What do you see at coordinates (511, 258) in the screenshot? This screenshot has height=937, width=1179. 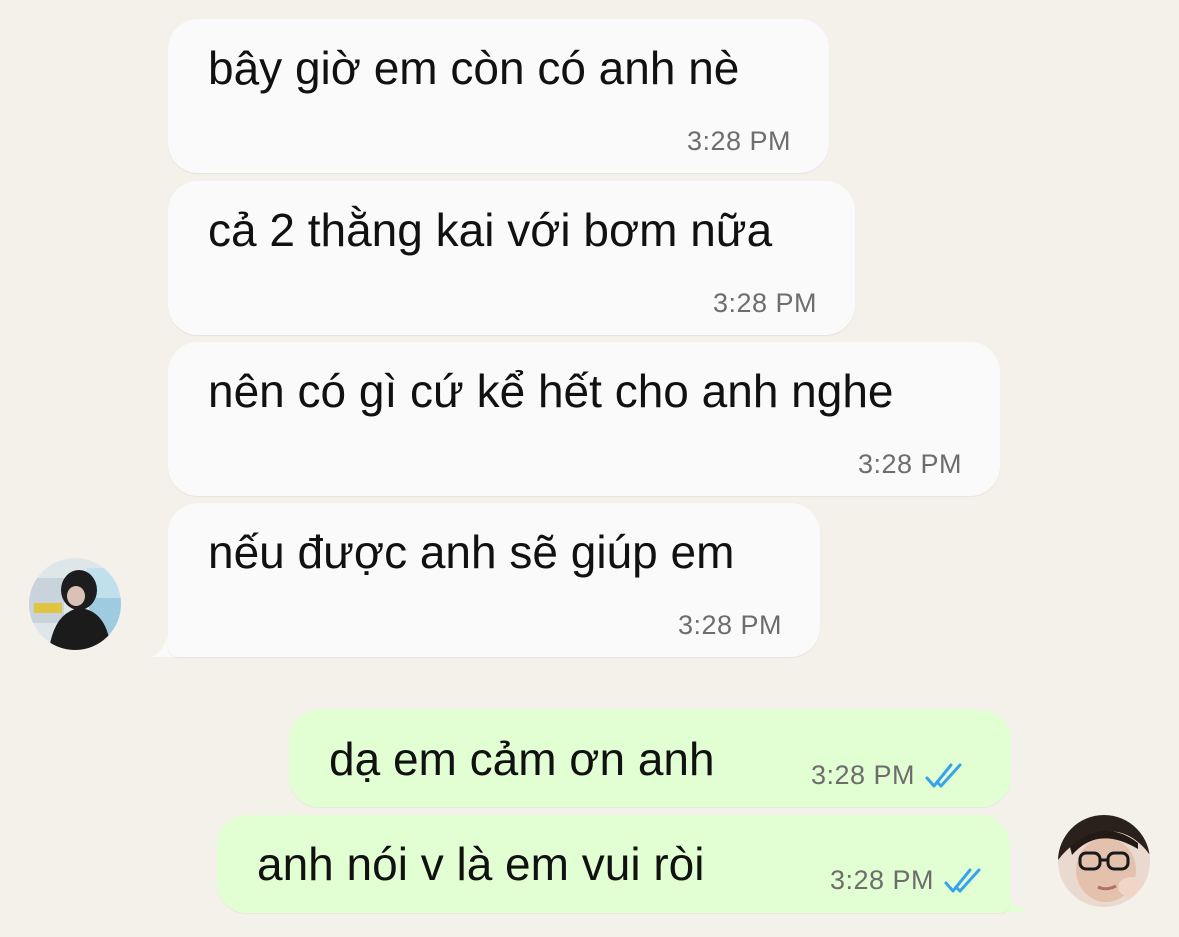 I see `incoming-message: cả 2 thằng kai với bơm nữa 3:28 PM` at bounding box center [511, 258].